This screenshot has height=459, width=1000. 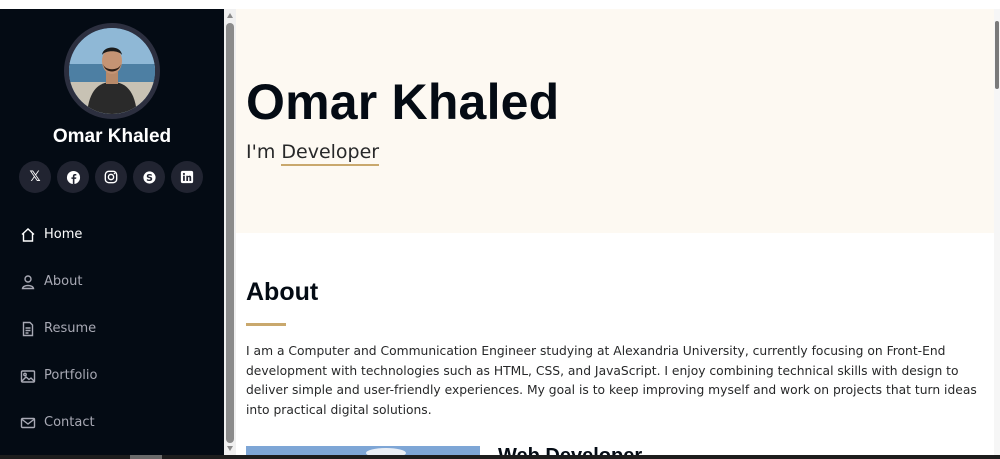 I want to click on skype-icon: S, so click(x=149, y=176).